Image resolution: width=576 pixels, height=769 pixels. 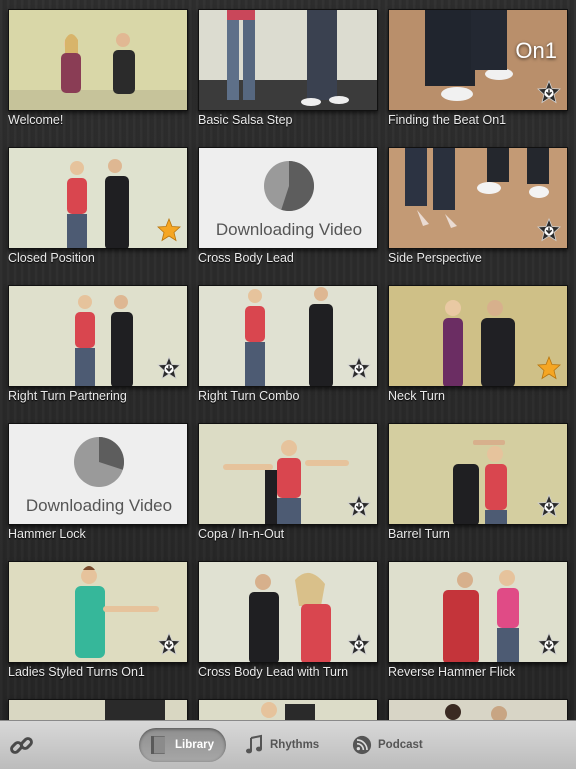 I want to click on video-title: Hammer Lock, so click(x=47, y=534).